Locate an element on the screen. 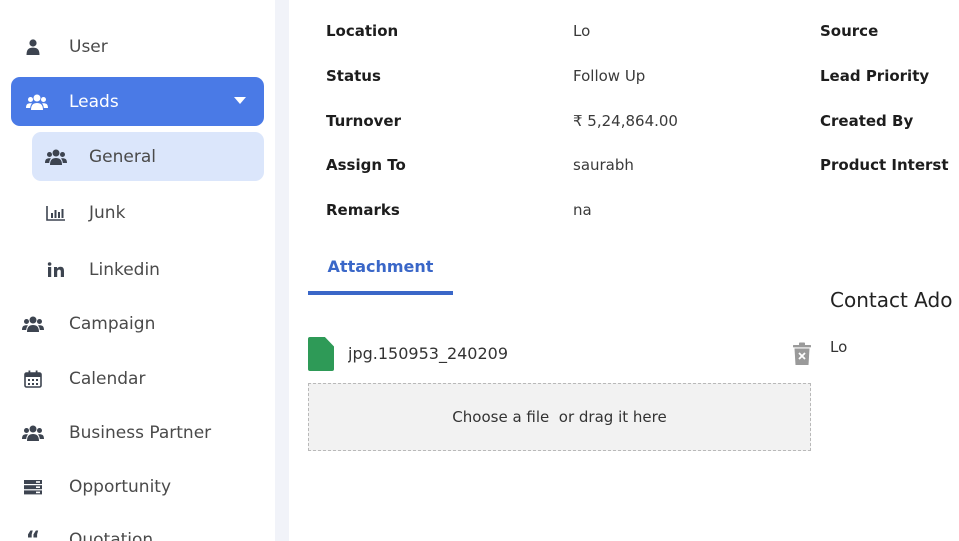 The width and height of the screenshot is (959, 541). sidebar-item-linkedin: Linkedin is located at coordinates (102, 270).